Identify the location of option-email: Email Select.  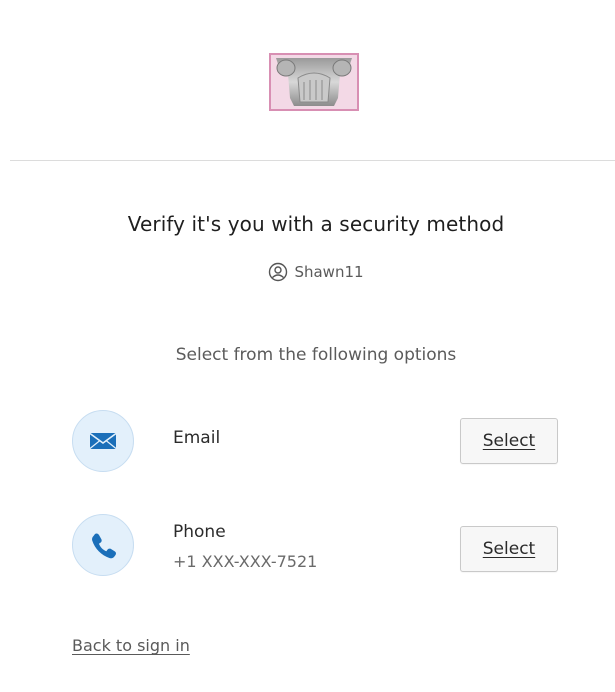
(317, 442).